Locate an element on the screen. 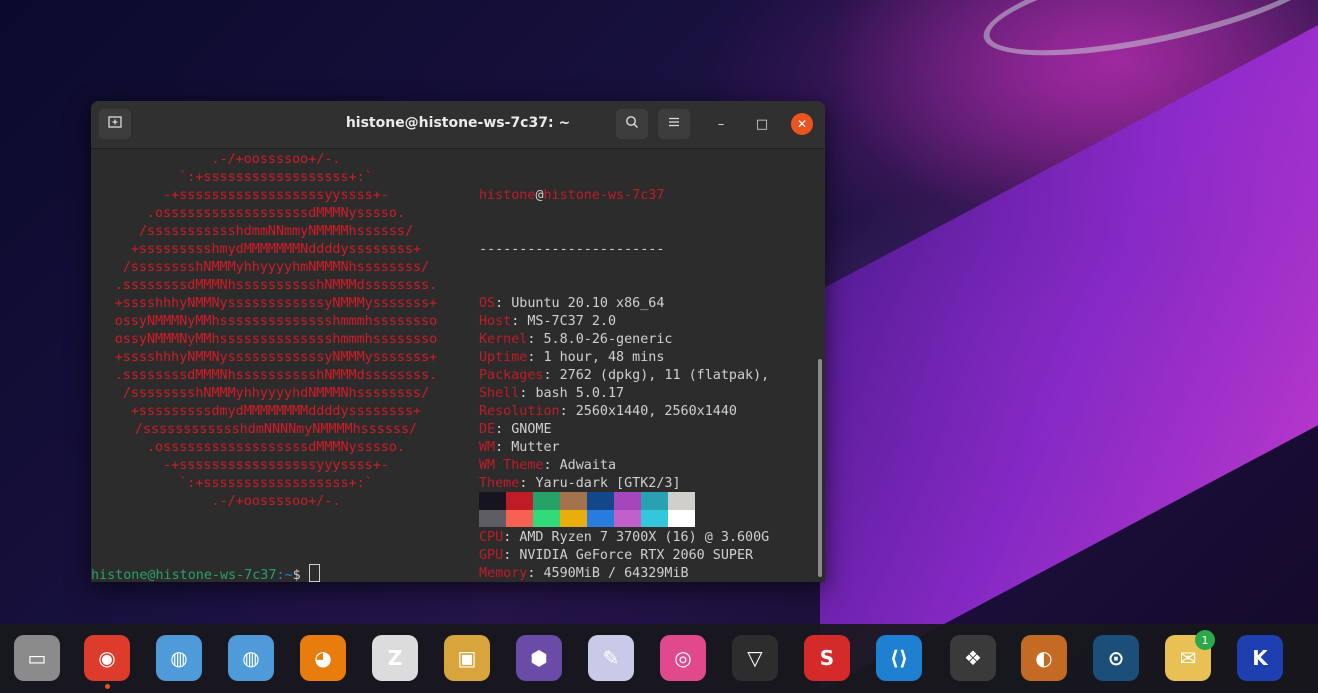 Image resolution: width=1318 pixels, height=693 pixels. info-row: WM: Mutter is located at coordinates (519, 447).